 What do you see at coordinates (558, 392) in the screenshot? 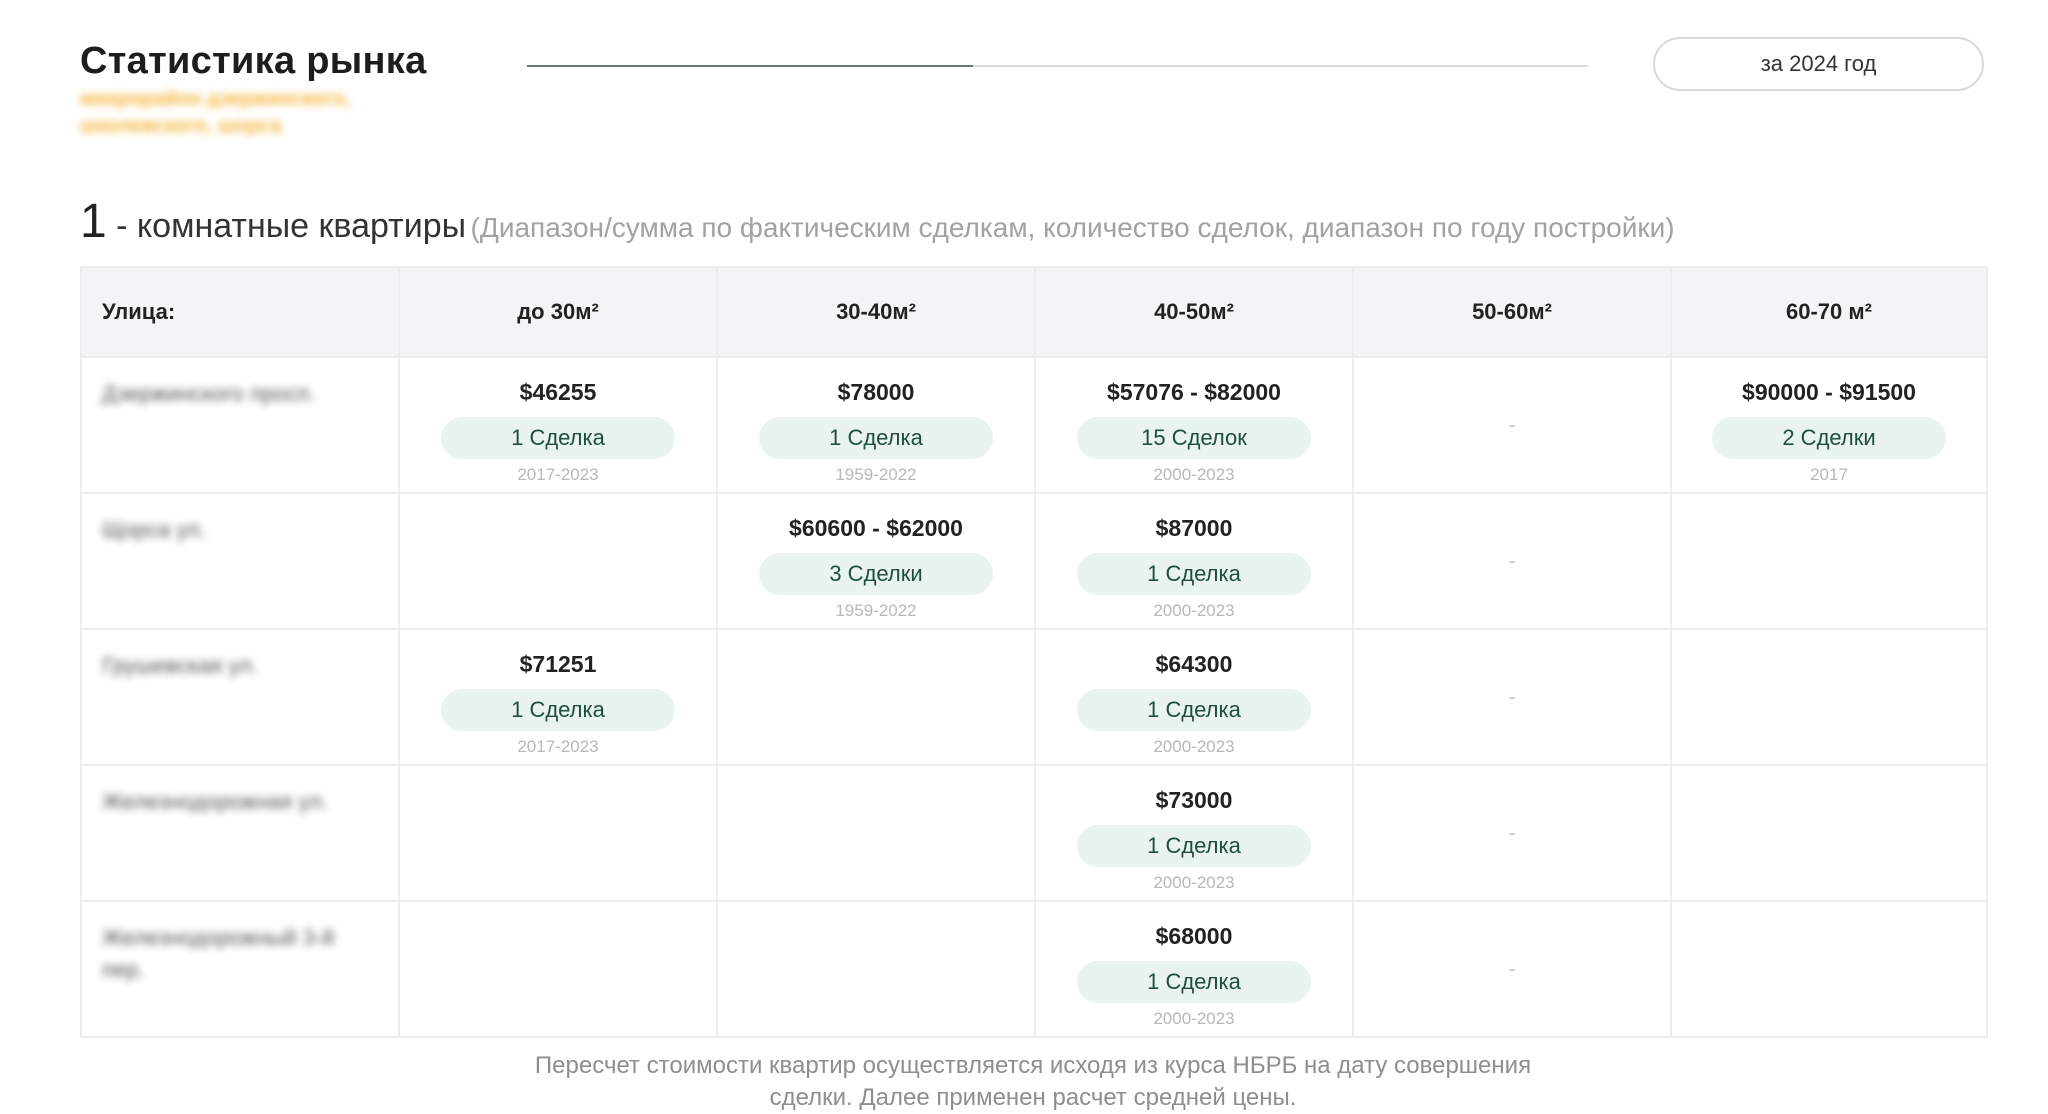
I see `price-range: $46255` at bounding box center [558, 392].